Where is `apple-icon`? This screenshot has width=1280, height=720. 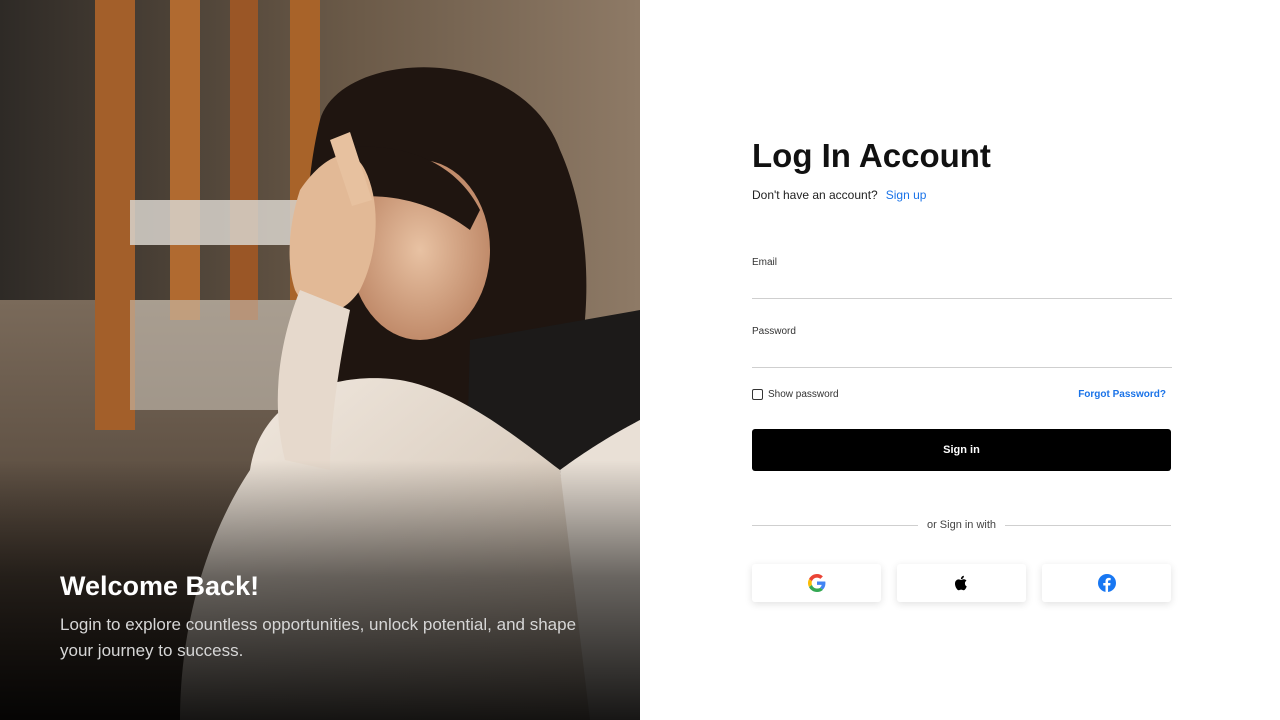 apple-icon is located at coordinates (960, 583).